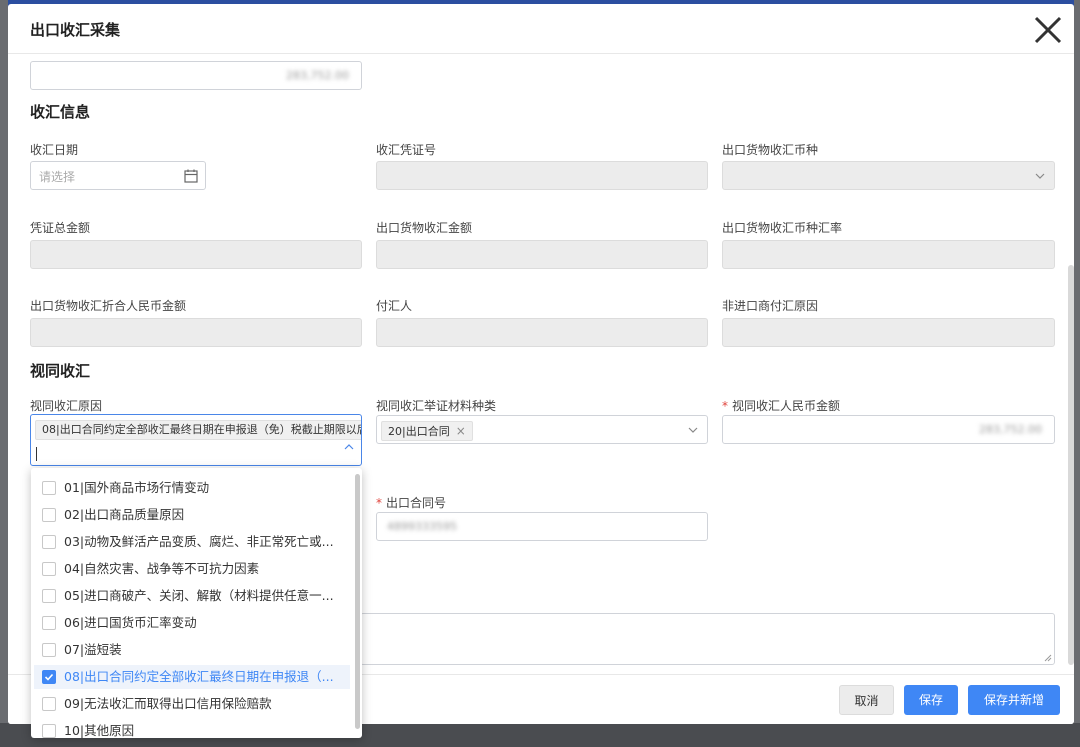  I want to click on background-left, so click(4, 373).